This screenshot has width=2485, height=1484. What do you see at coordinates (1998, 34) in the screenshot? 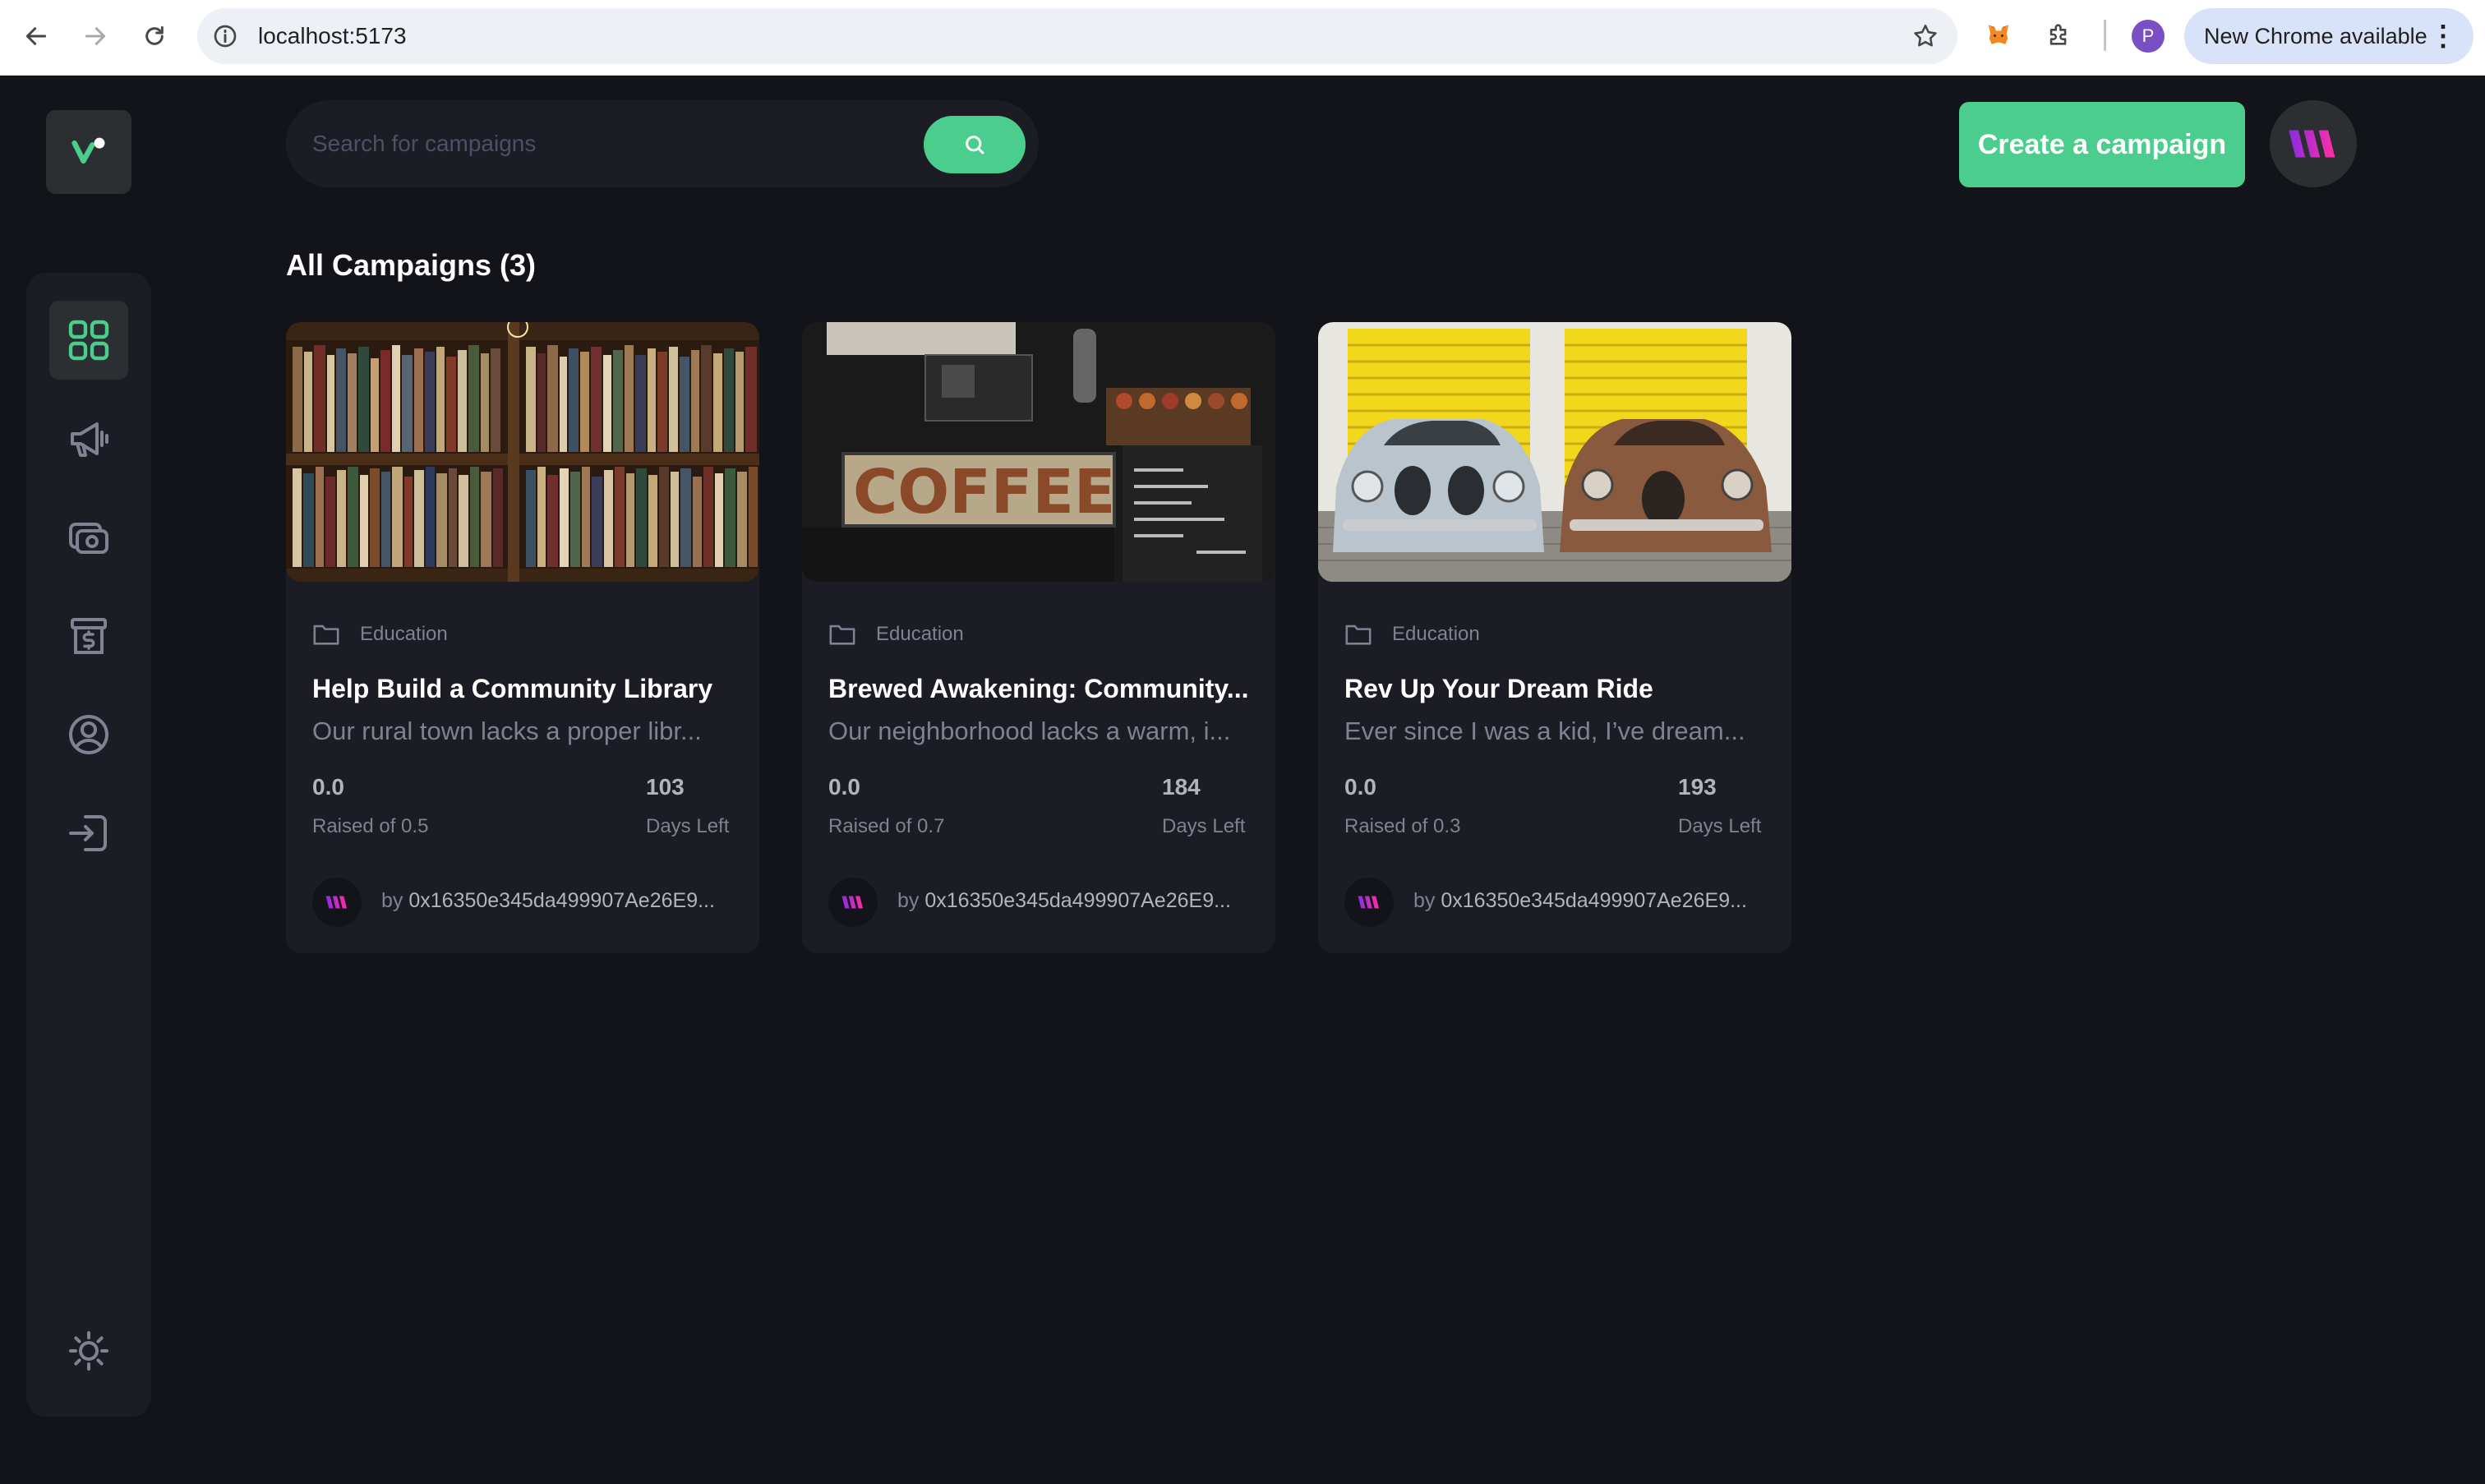
I see `metamask-extension-icon` at bounding box center [1998, 34].